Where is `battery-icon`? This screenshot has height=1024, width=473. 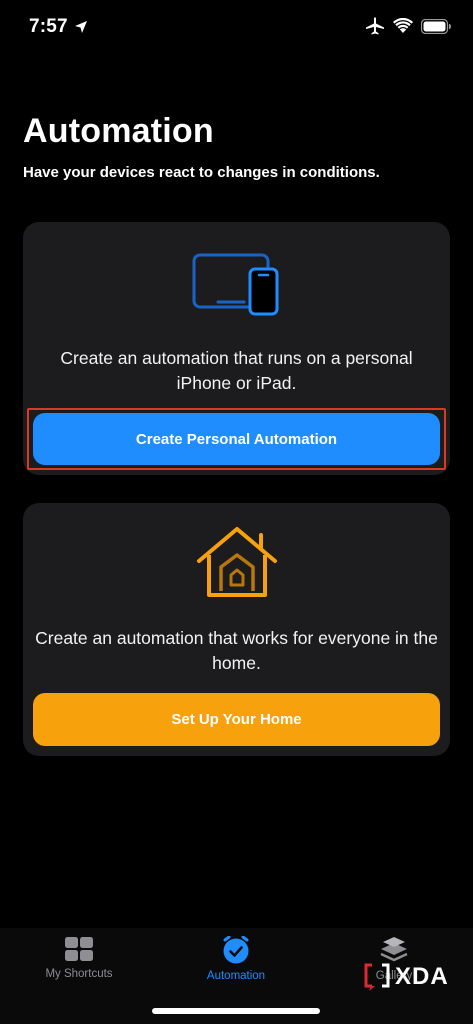
battery-icon is located at coordinates (436, 26).